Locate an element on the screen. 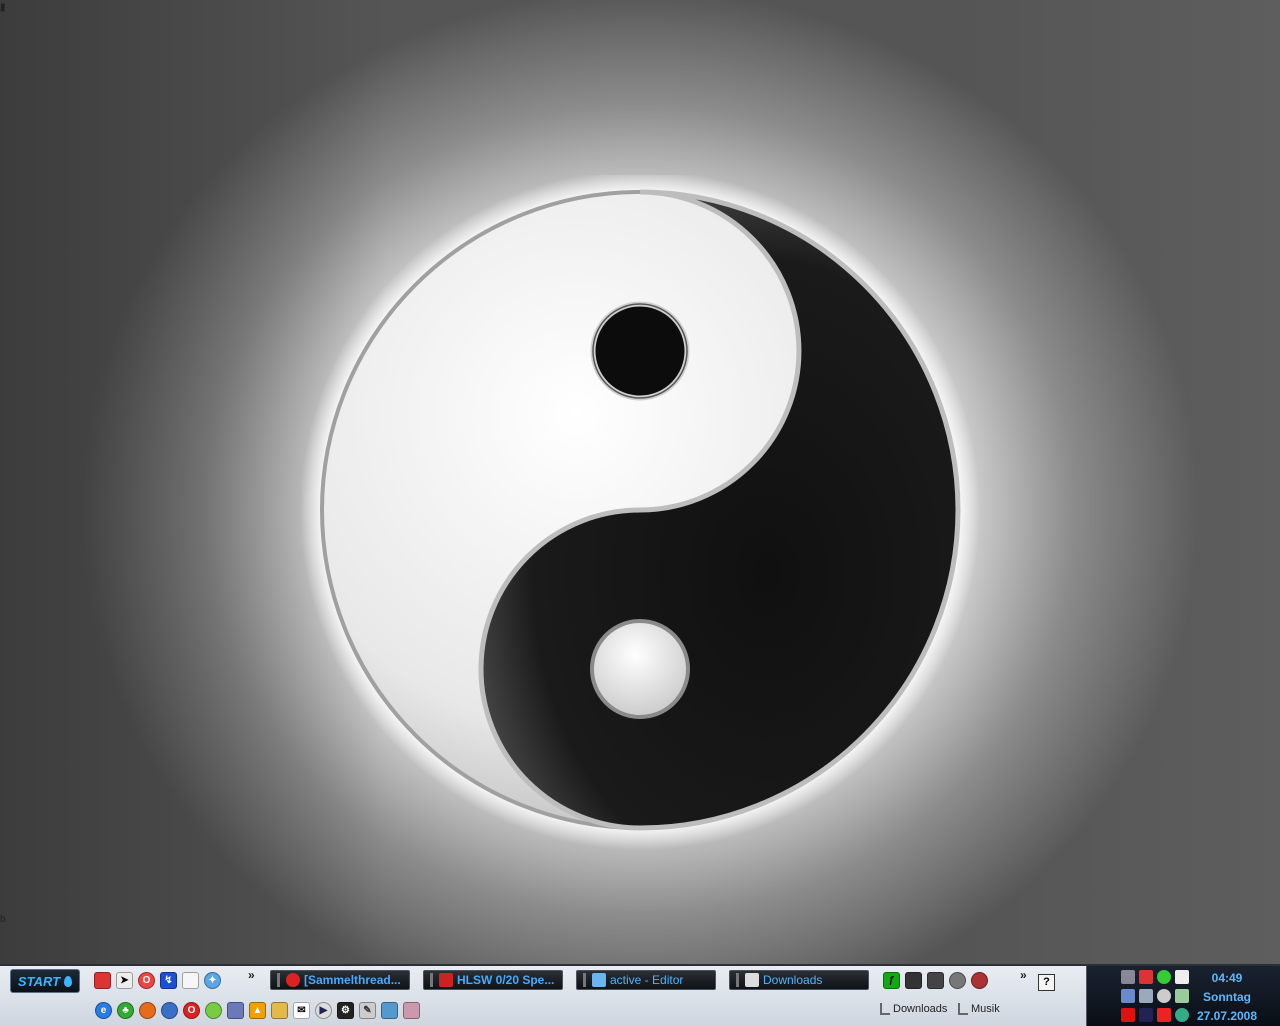 The width and height of the screenshot is (1280, 1026). antivirus-icon is located at coordinates (1164, 1015).